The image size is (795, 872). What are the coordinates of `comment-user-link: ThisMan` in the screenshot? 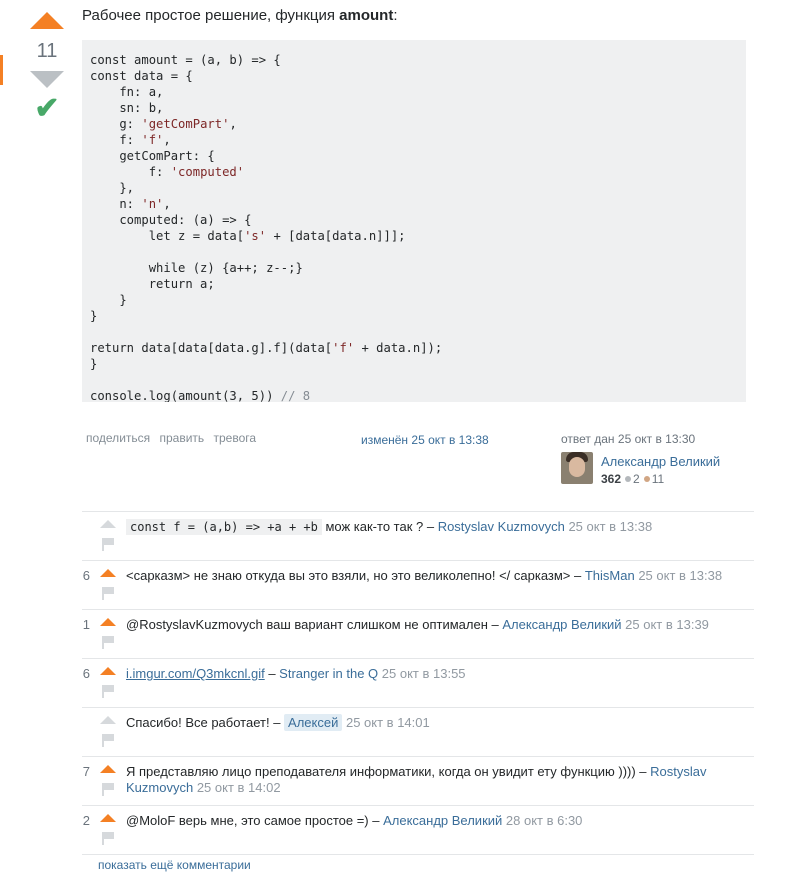 It's located at (610, 575).